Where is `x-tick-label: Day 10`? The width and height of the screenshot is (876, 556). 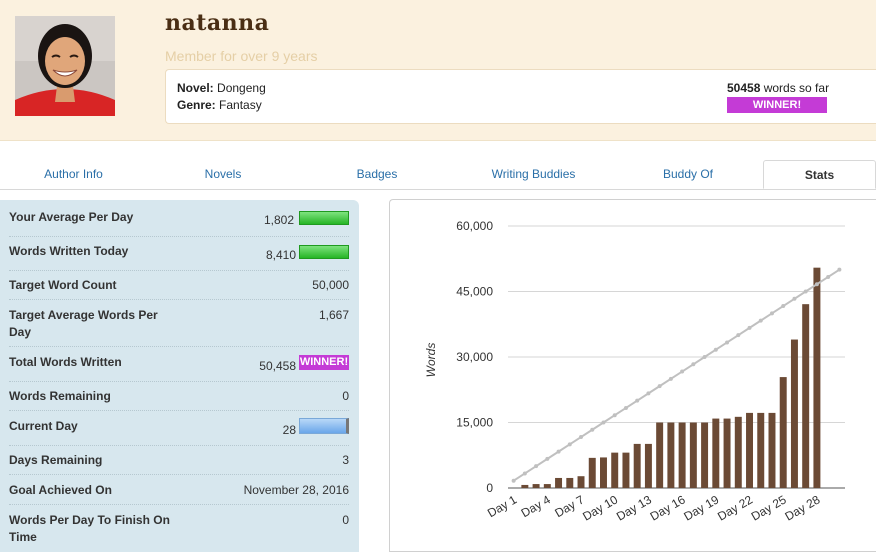 x-tick-label: Day 10 is located at coordinates (600, 507).